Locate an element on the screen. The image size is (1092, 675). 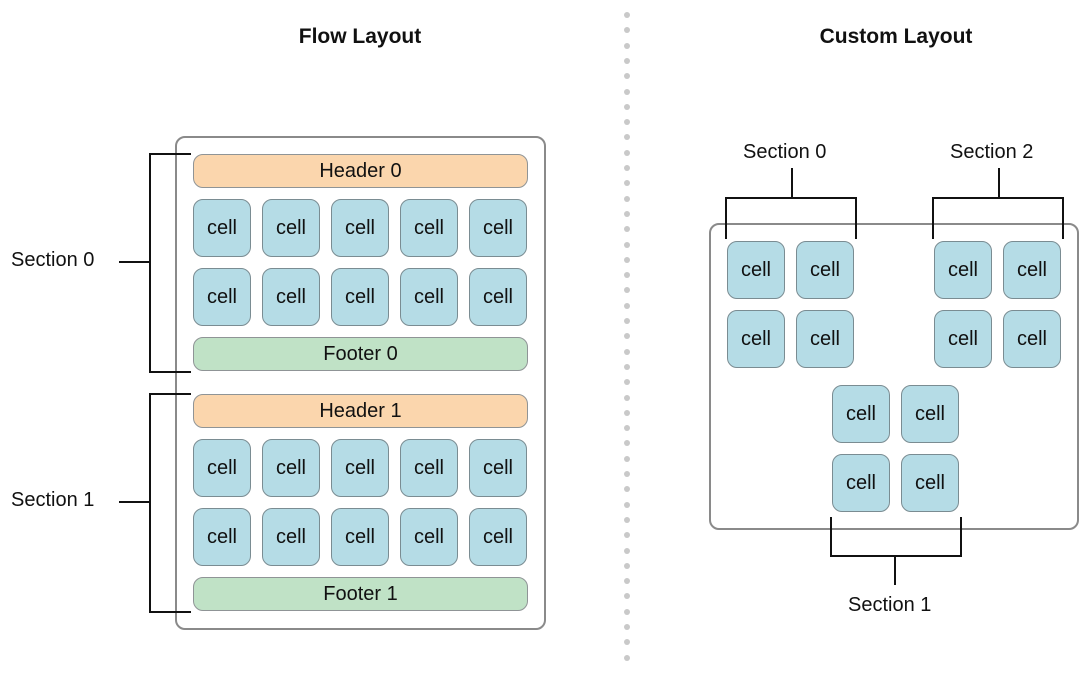
dotted-divider is located at coordinates (627, 337).